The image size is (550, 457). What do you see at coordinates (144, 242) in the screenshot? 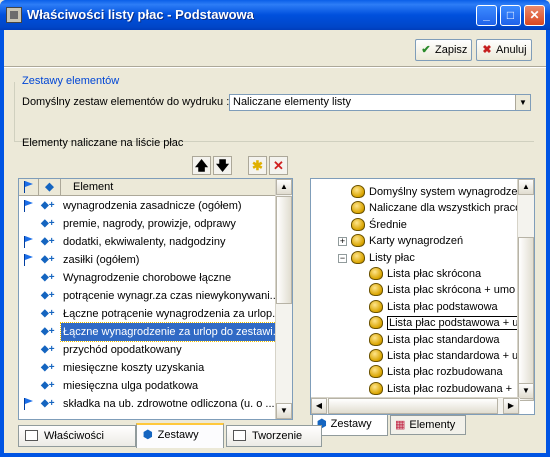
I see `element-name: dodatki, ekwiwalenty, nadgodziny` at bounding box center [144, 242].